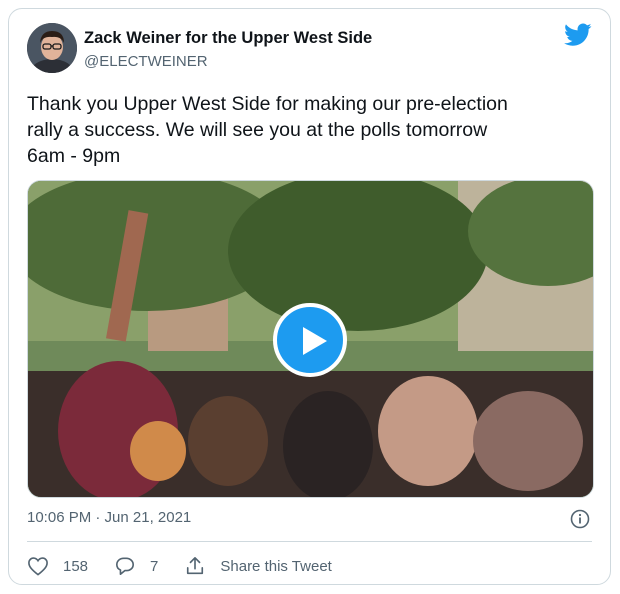  Describe the element at coordinates (309, 541) in the screenshot. I see `divider` at that location.